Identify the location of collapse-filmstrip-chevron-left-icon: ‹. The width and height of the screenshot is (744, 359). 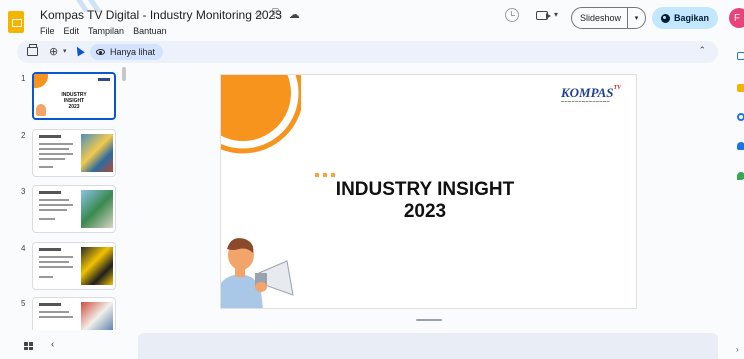
(52, 344).